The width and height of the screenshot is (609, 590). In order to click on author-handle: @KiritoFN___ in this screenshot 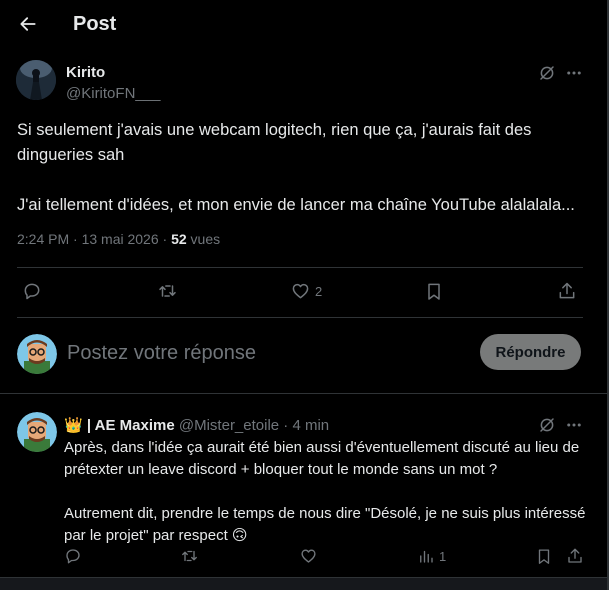, I will do `click(113, 93)`.